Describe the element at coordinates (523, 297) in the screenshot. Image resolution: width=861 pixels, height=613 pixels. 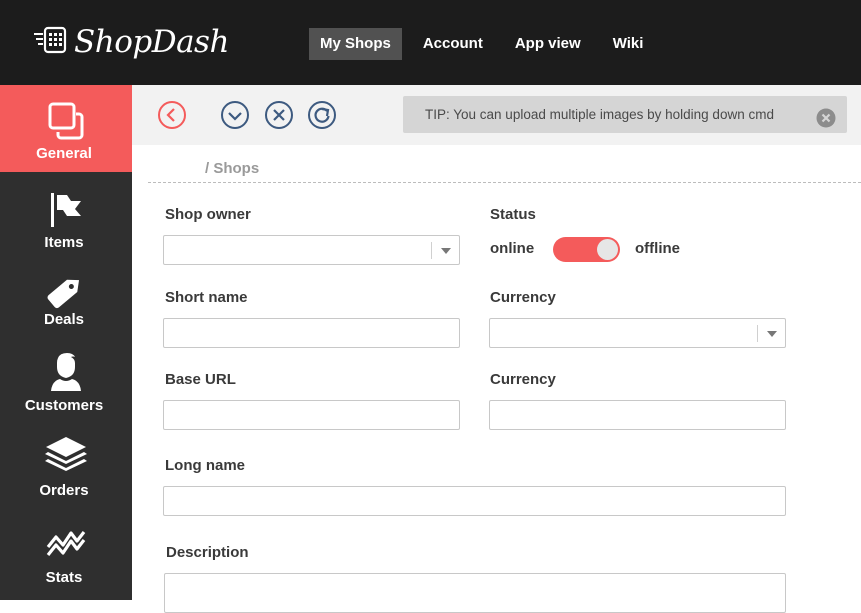
I see `currency-select-label: Currency` at that location.